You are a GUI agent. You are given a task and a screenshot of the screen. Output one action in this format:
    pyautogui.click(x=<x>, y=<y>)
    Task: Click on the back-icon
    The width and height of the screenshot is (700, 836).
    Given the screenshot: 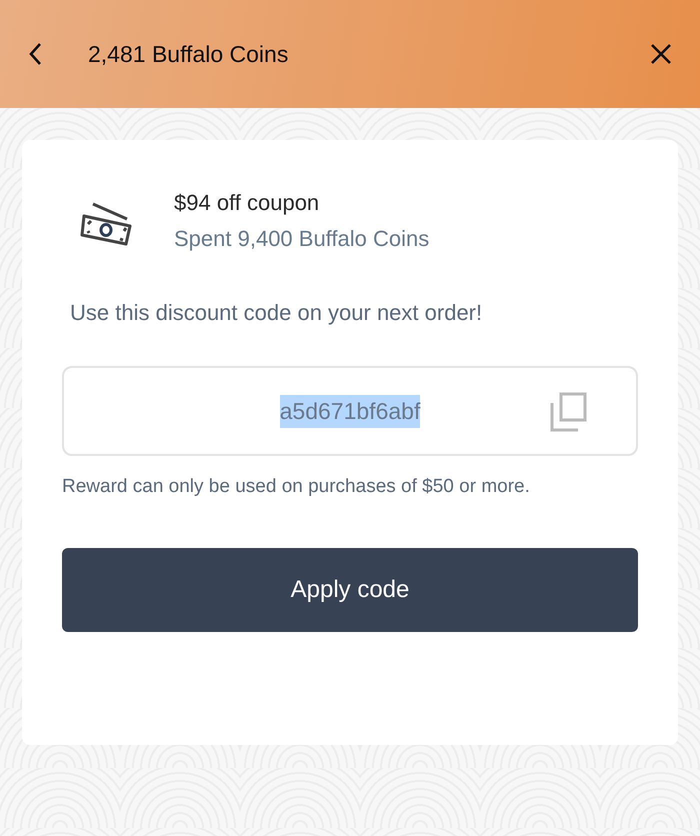 What is the action you would take?
    pyautogui.click(x=35, y=54)
    